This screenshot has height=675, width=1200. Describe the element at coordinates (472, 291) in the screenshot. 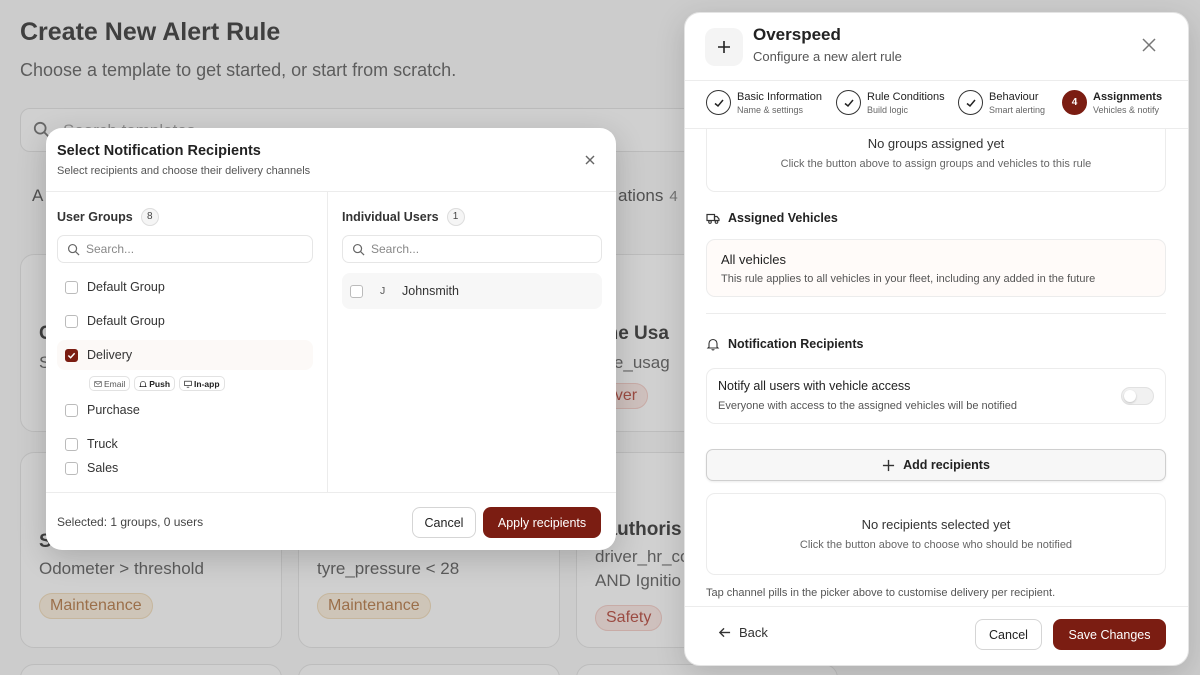

I see `list-item: J Johnsmith` at that location.